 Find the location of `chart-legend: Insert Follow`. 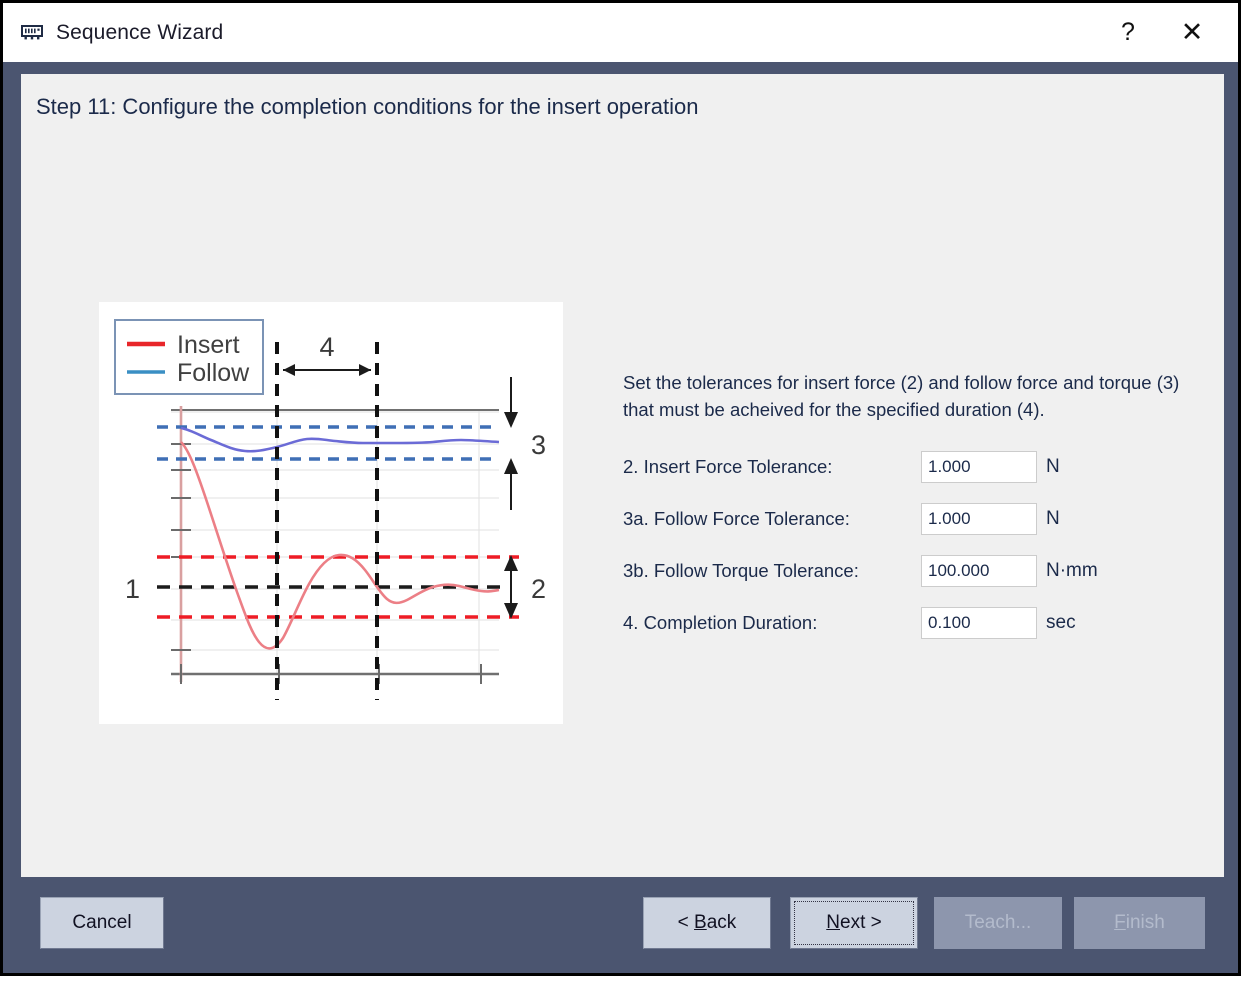

chart-legend: Insert Follow is located at coordinates (189, 357).